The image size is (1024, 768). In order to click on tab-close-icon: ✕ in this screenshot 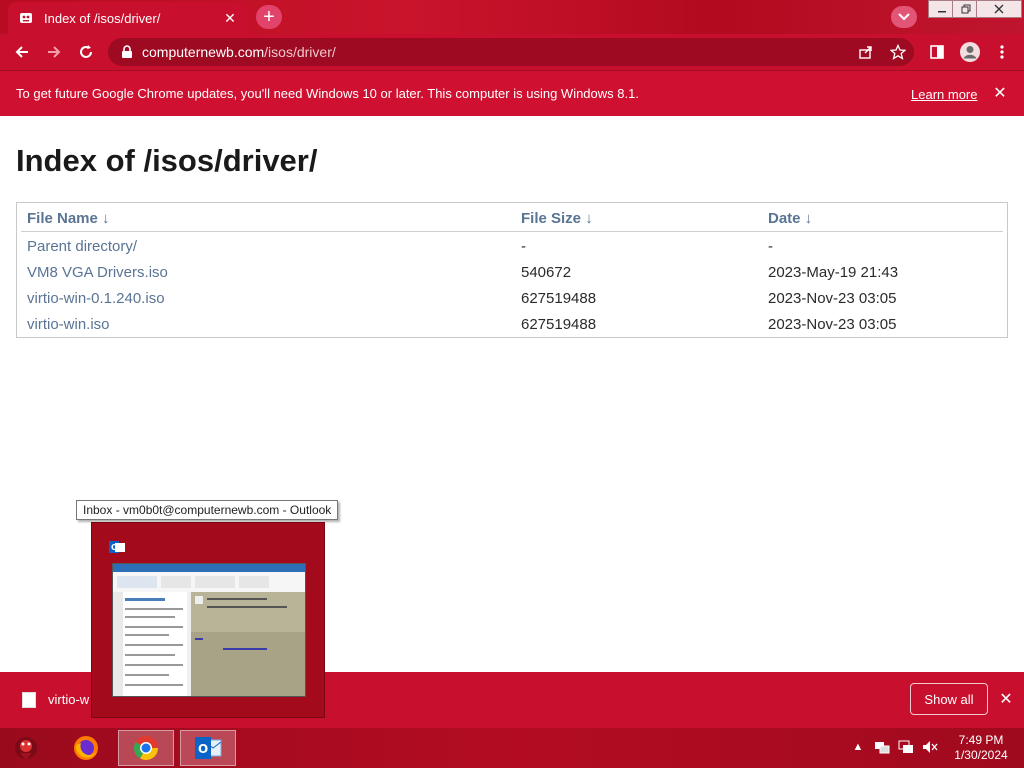, I will do `click(230, 18)`.